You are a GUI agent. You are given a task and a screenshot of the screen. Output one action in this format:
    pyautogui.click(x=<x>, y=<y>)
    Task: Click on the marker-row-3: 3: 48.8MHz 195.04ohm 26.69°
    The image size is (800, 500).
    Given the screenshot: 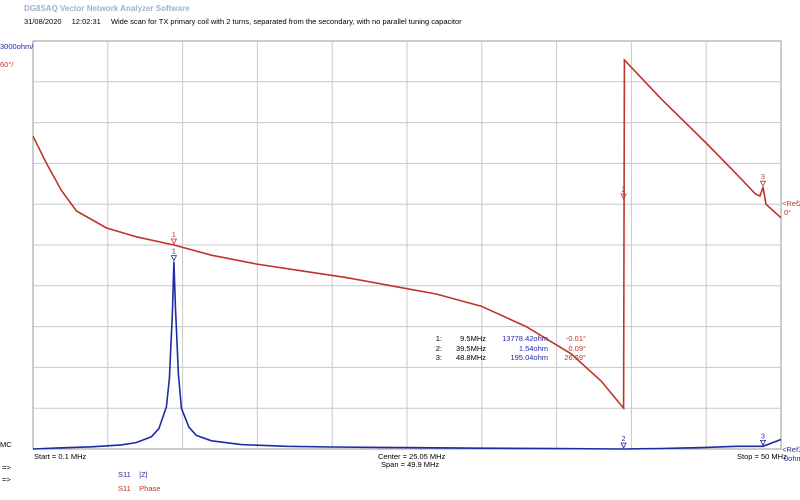 What is the action you would take?
    pyautogui.click(x=508, y=358)
    